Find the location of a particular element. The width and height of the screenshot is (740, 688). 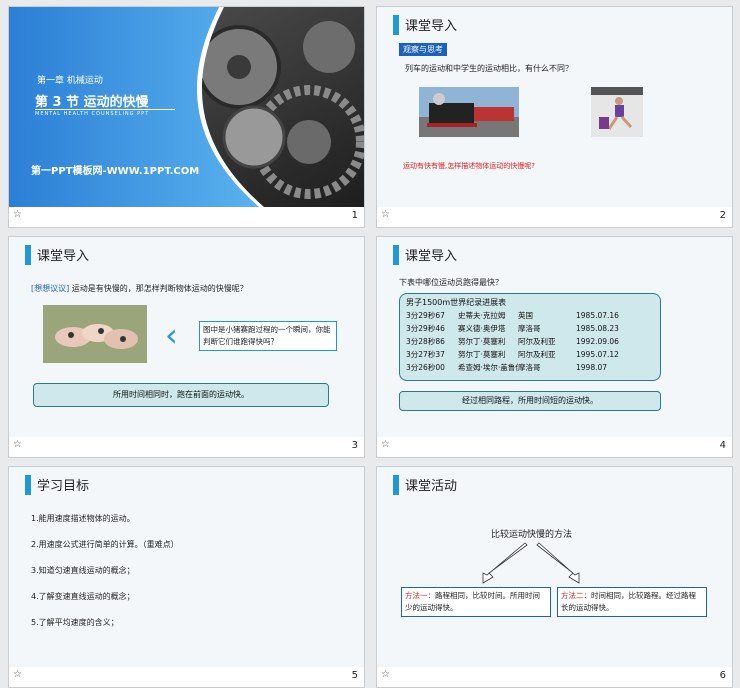

prompt-bracket: [想想议议] is located at coordinates (50, 288).